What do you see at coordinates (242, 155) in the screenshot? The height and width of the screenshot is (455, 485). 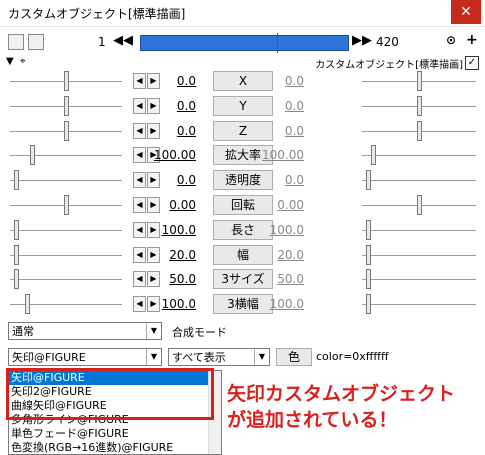 I see `param-row: ◀ ▶ 100.00 拡大率 100.00` at bounding box center [242, 155].